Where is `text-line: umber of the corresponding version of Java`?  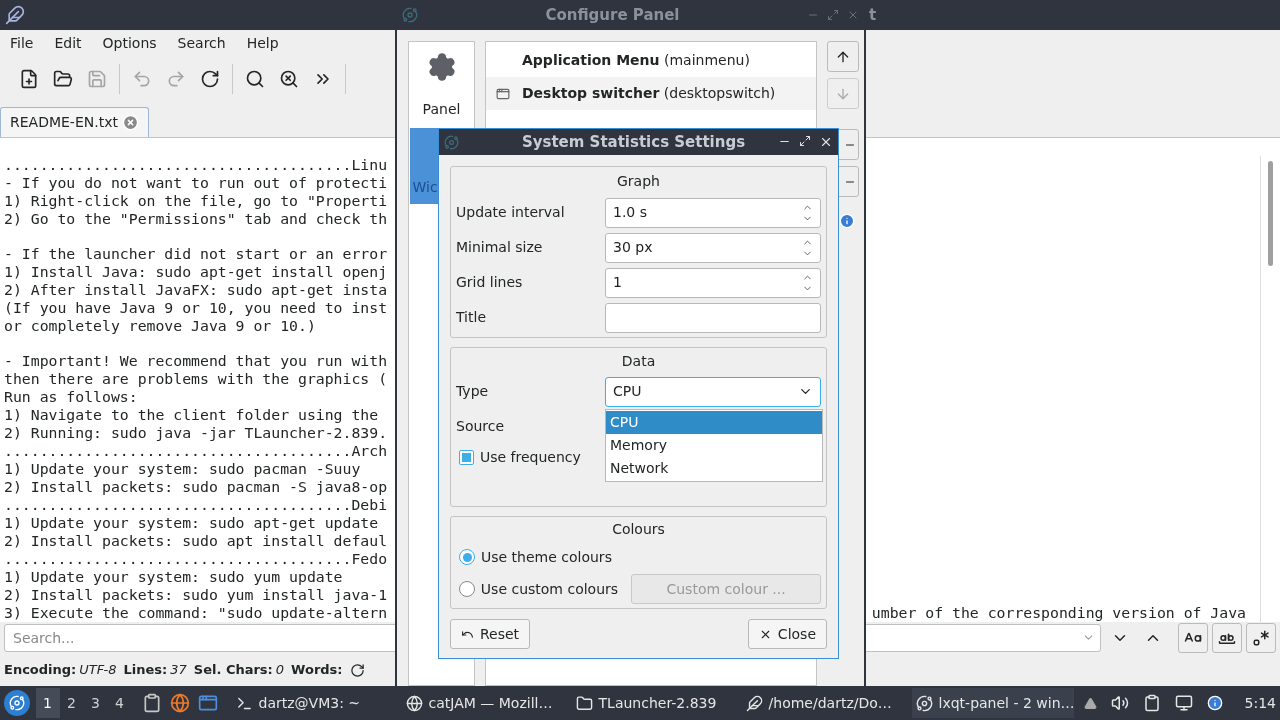 text-line: umber of the corresponding version of Java is located at coordinates (1058, 613).